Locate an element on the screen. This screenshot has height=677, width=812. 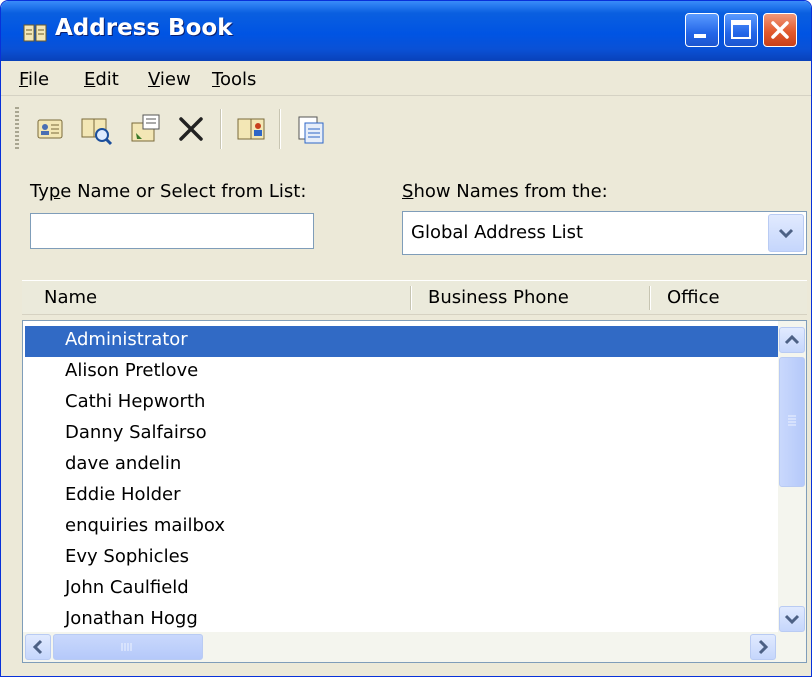
menu-file: File is located at coordinates (34, 79).